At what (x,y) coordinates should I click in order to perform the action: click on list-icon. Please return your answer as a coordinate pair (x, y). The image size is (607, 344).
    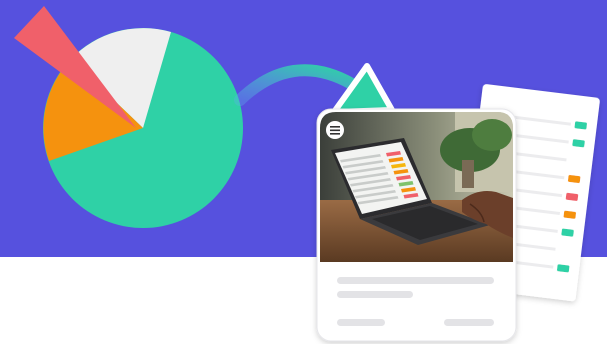
    Looking at the image, I should click on (335, 130).